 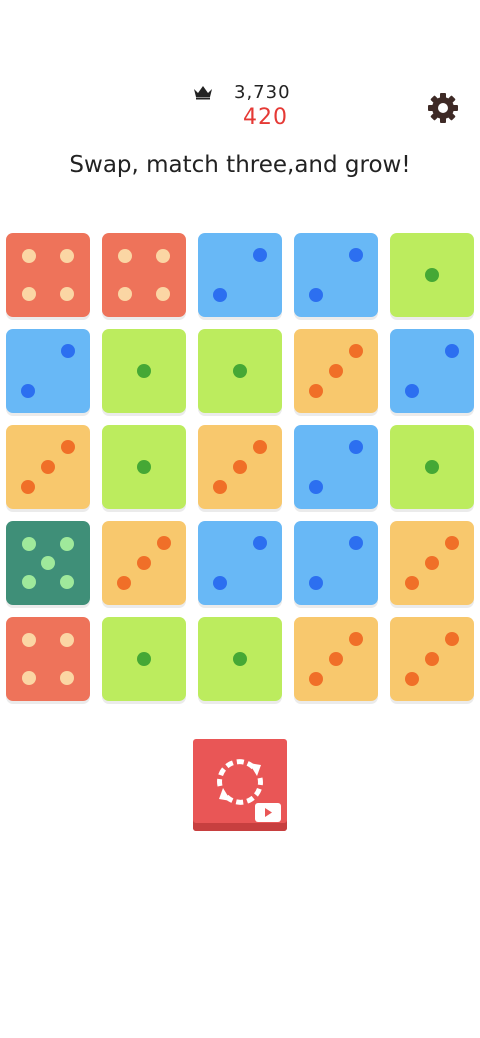 What do you see at coordinates (262, 92) in the screenshot?
I see `best-score: 3,730` at bounding box center [262, 92].